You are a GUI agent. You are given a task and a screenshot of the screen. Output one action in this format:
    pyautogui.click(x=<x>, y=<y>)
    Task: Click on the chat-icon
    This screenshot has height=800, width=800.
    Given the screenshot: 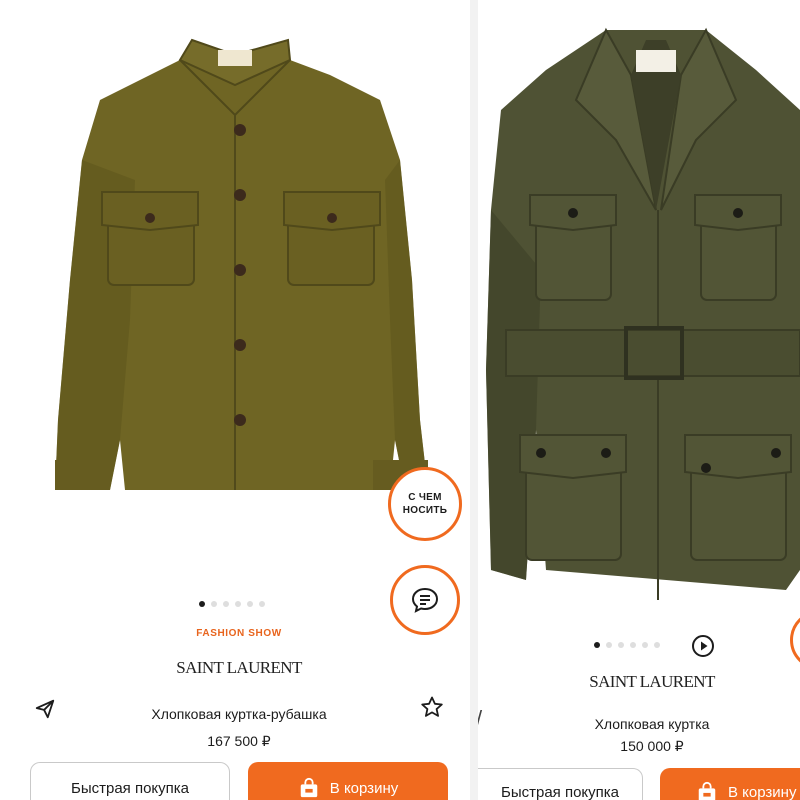 What is the action you would take?
    pyautogui.click(x=425, y=600)
    